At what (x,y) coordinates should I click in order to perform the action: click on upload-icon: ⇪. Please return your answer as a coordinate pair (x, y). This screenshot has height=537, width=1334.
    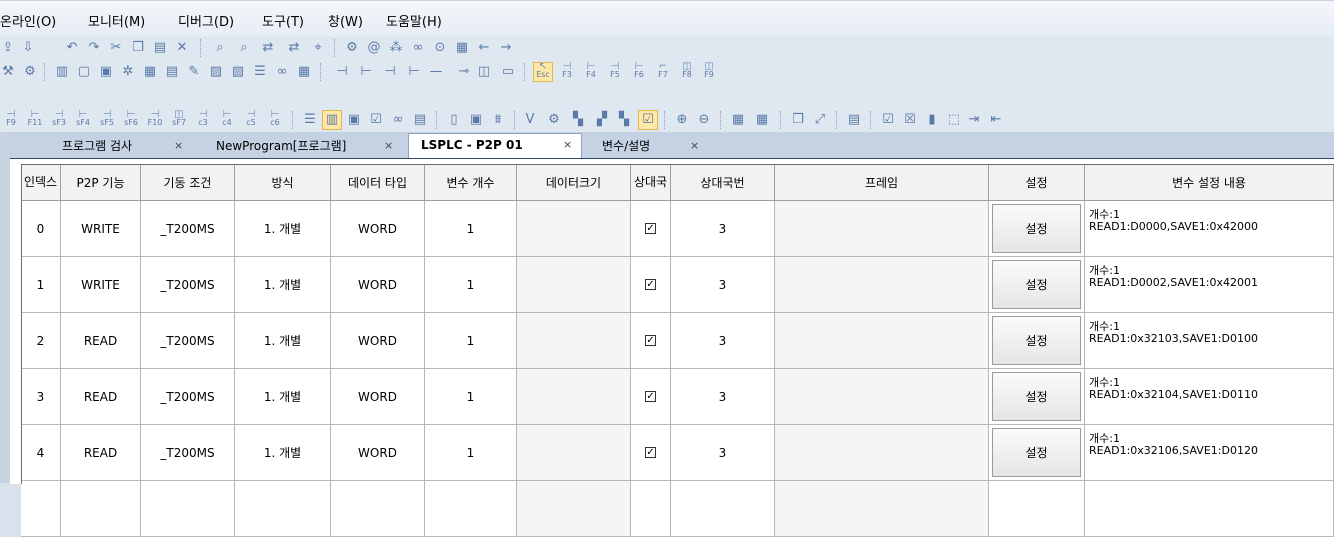
    Looking at the image, I should click on (8, 48).